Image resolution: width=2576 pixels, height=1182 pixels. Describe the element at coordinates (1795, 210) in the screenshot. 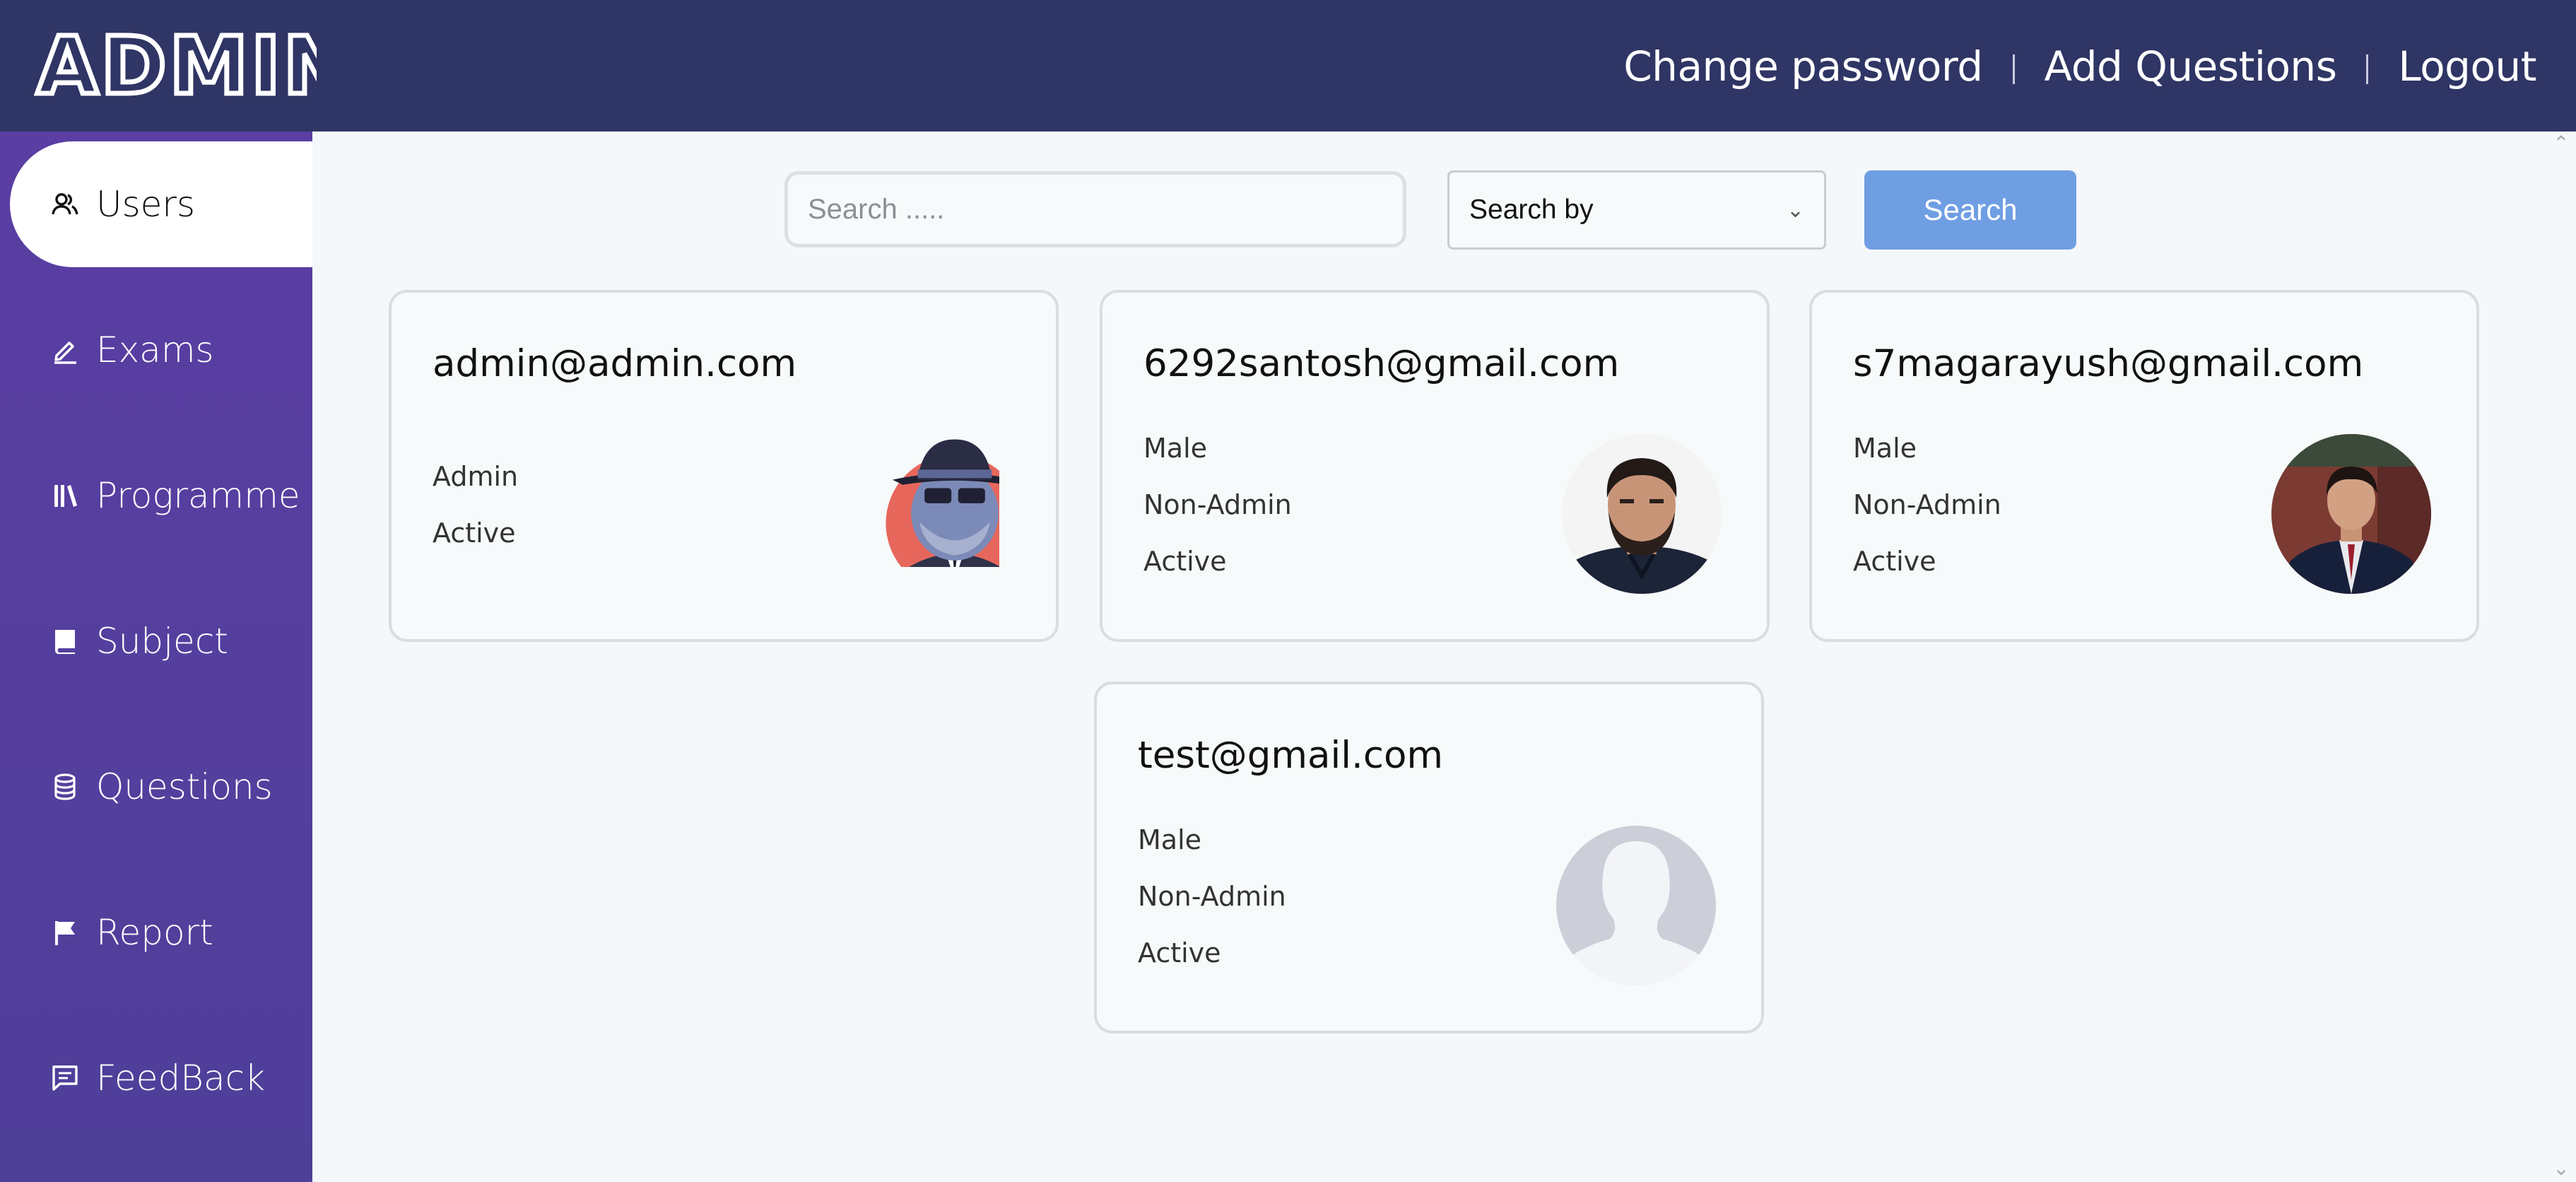

I see `chevron-down-icon: ⌄` at that location.